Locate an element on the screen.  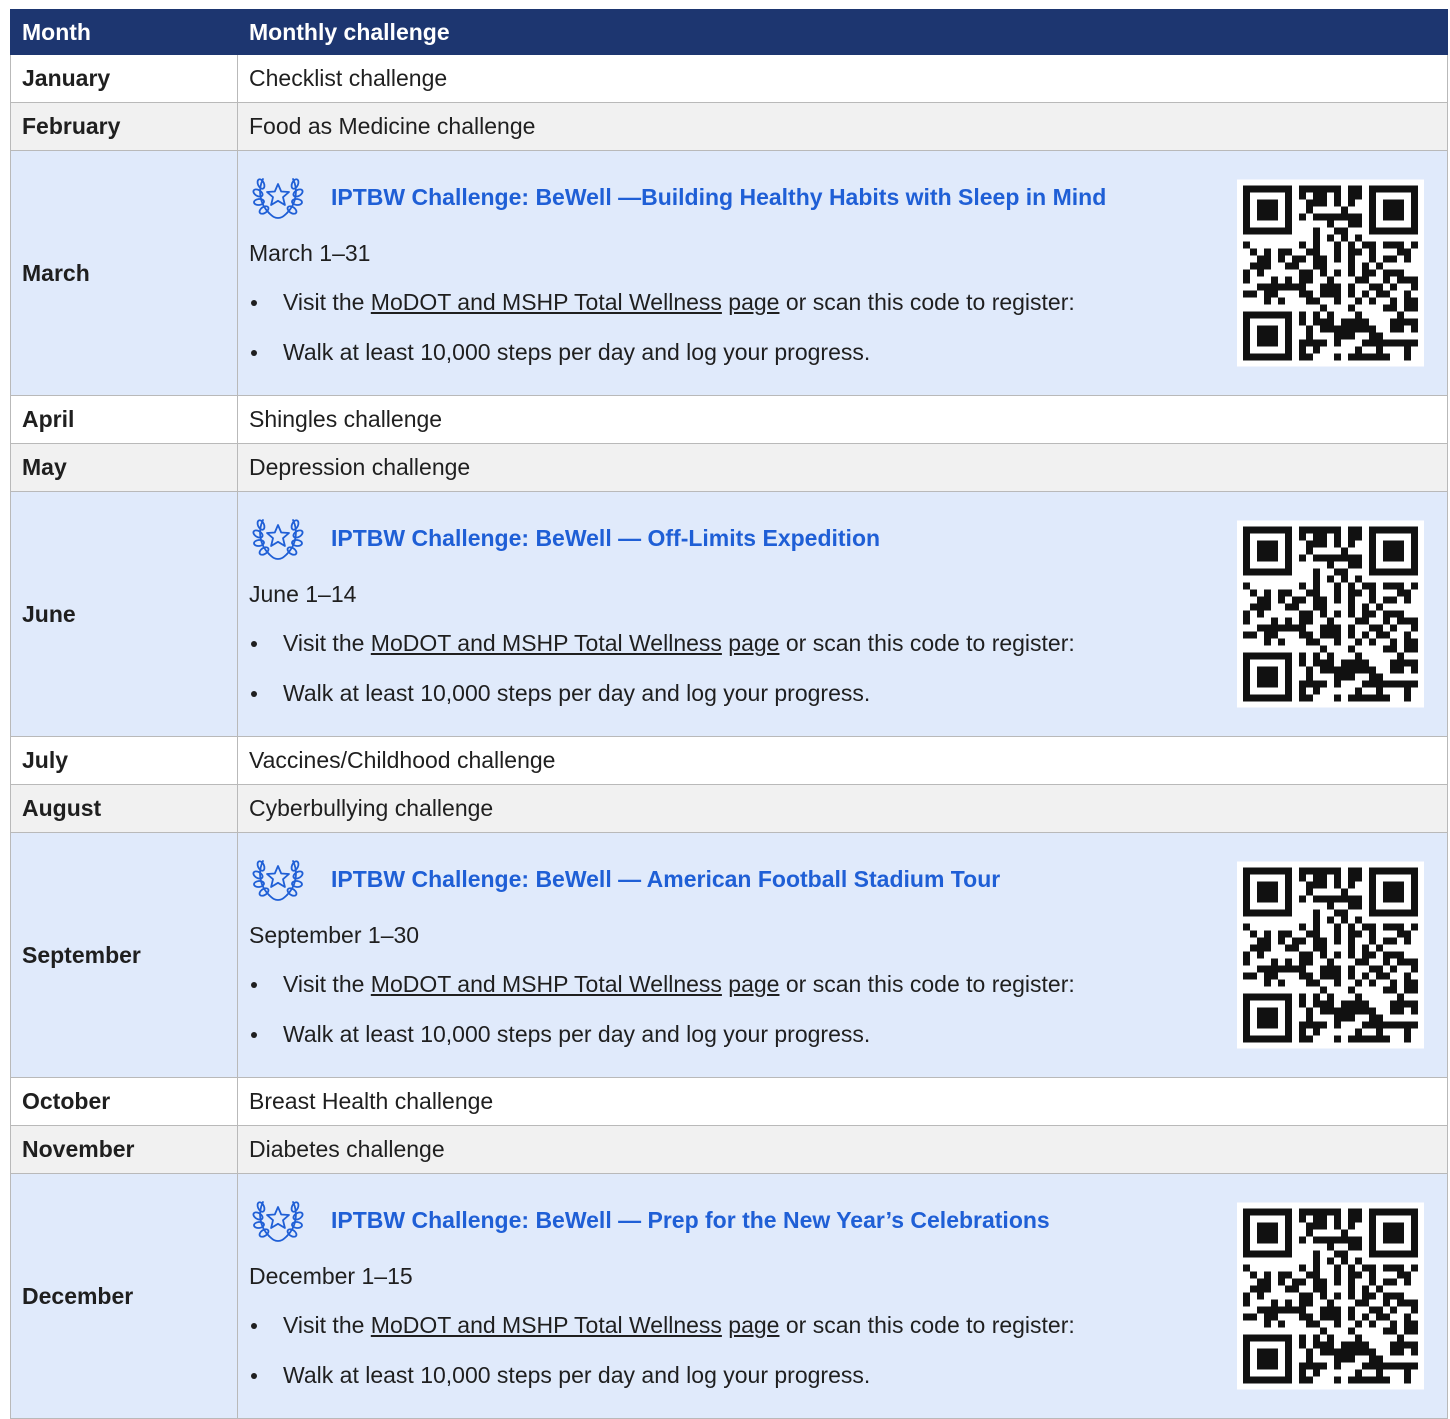
table-row: July Vaccines/Childhood challenge is located at coordinates (729, 760).